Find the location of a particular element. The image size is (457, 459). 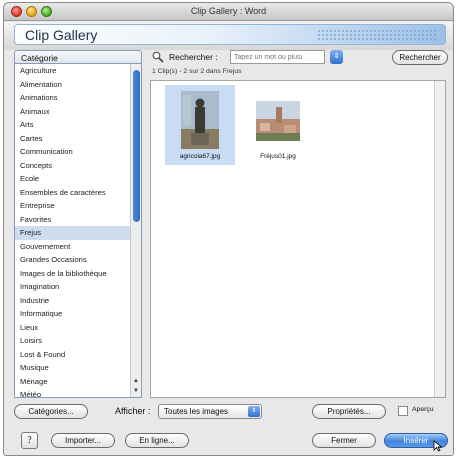

category-item: Arts is located at coordinates (78, 125).